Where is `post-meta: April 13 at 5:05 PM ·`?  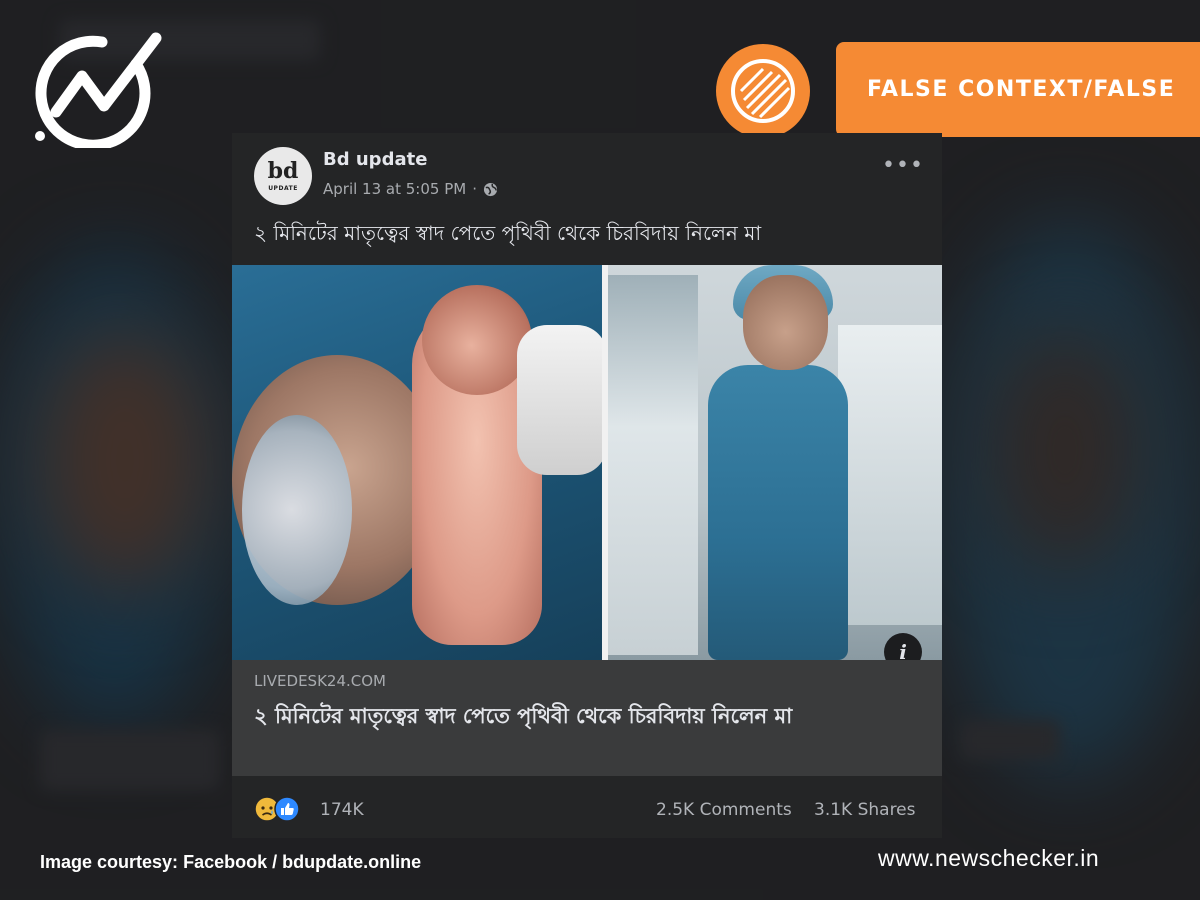 post-meta: April 13 at 5:05 PM · is located at coordinates (410, 189).